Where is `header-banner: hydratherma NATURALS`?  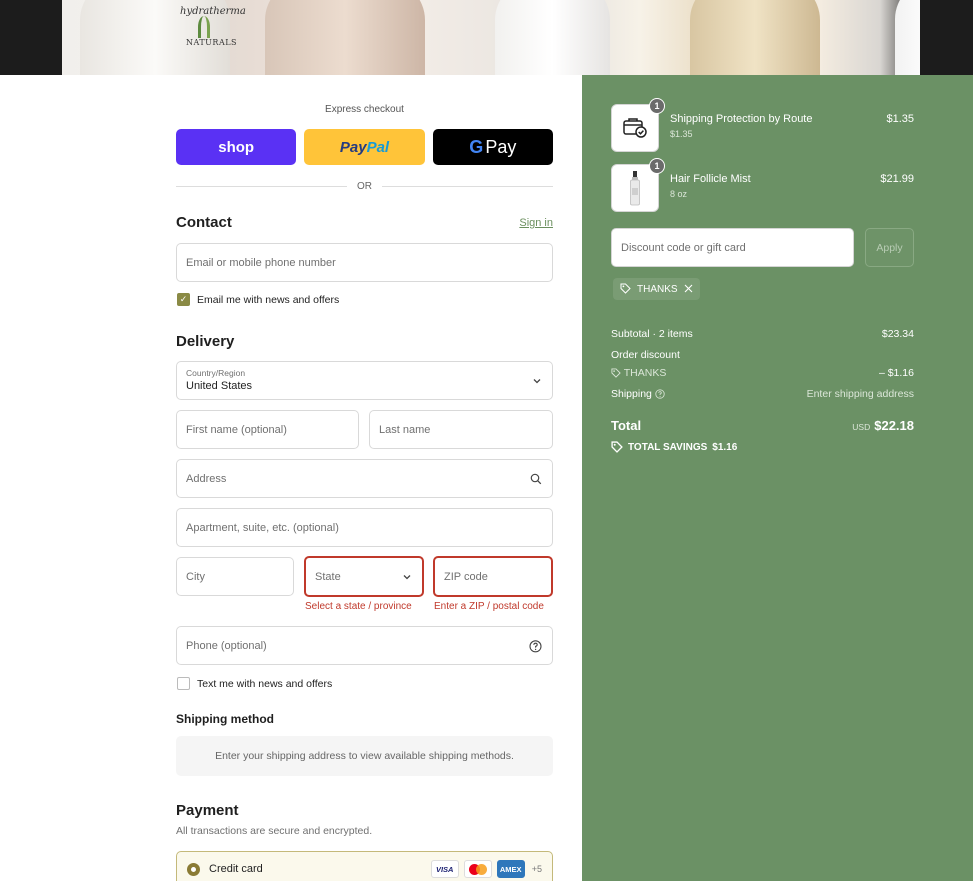
header-banner: hydratherma NATURALS is located at coordinates (486, 37).